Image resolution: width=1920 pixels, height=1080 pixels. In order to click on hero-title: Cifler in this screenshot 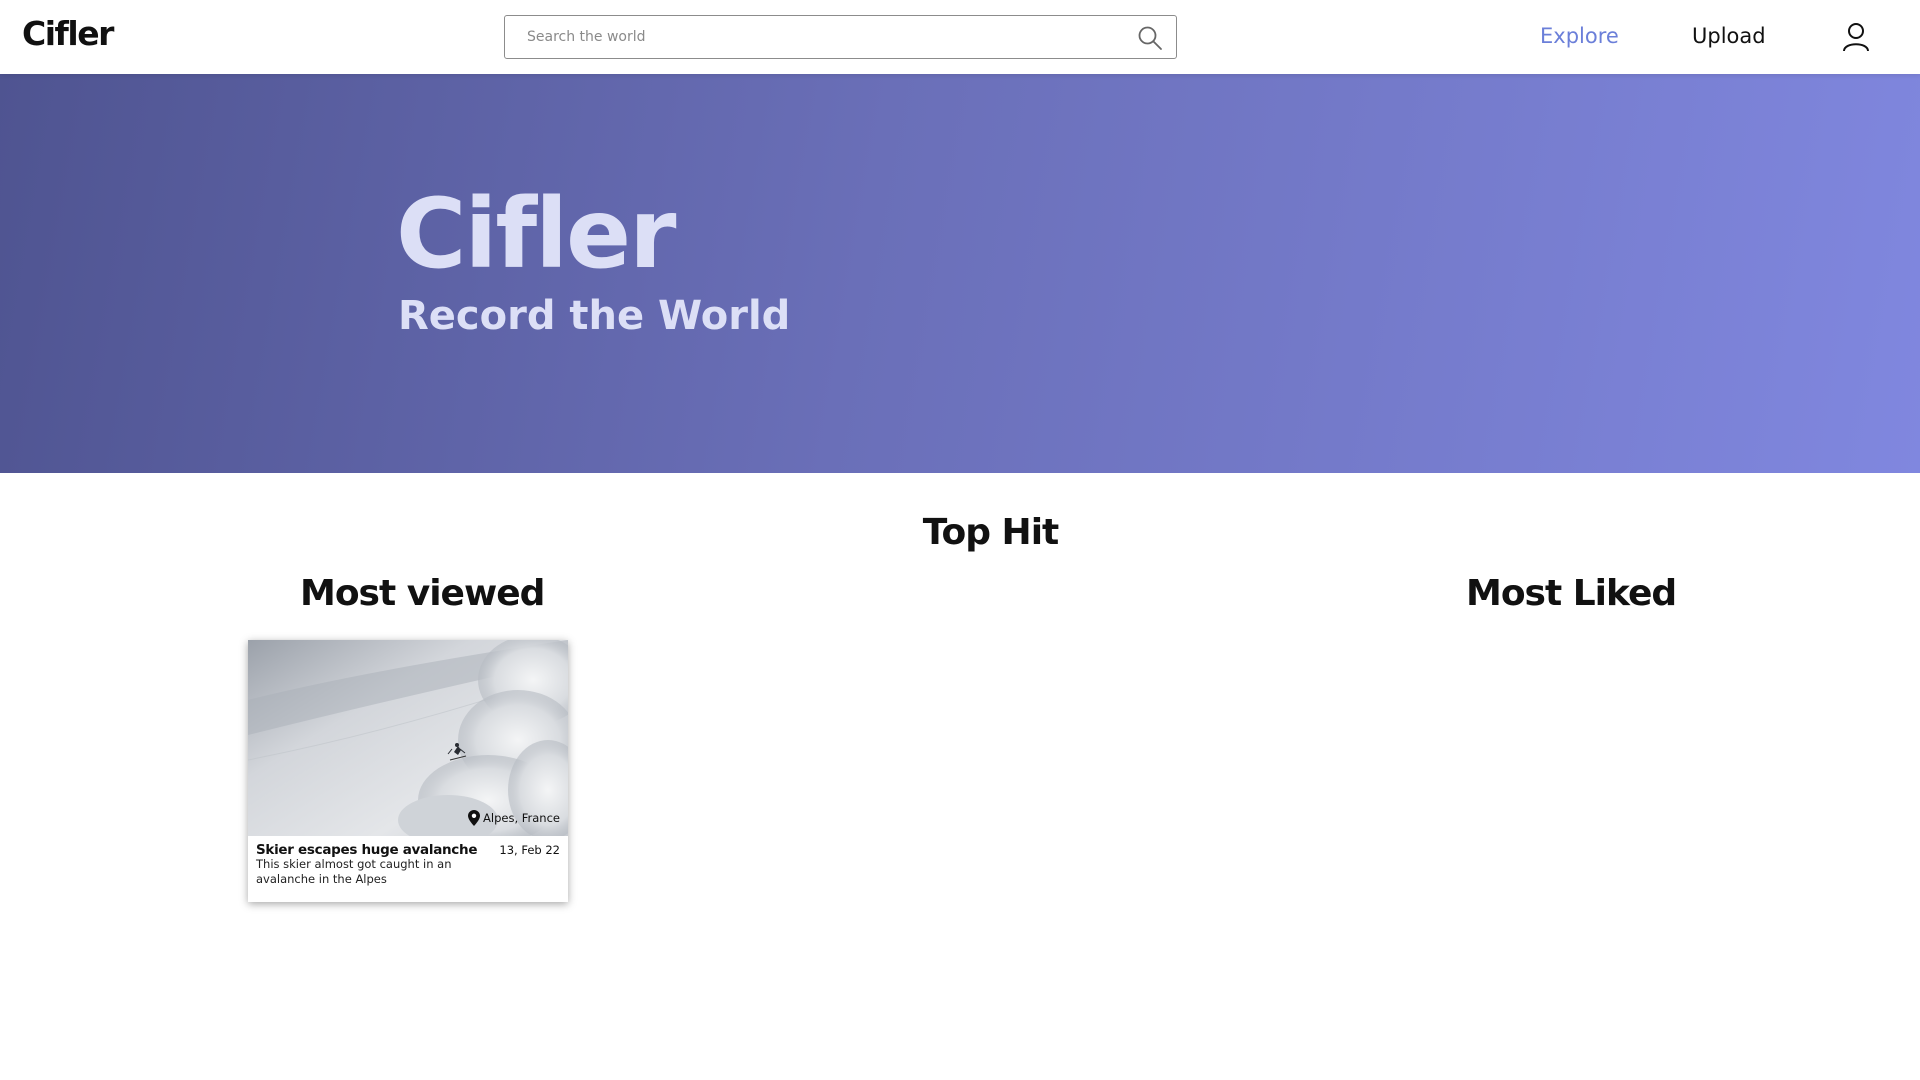, I will do `click(536, 234)`.